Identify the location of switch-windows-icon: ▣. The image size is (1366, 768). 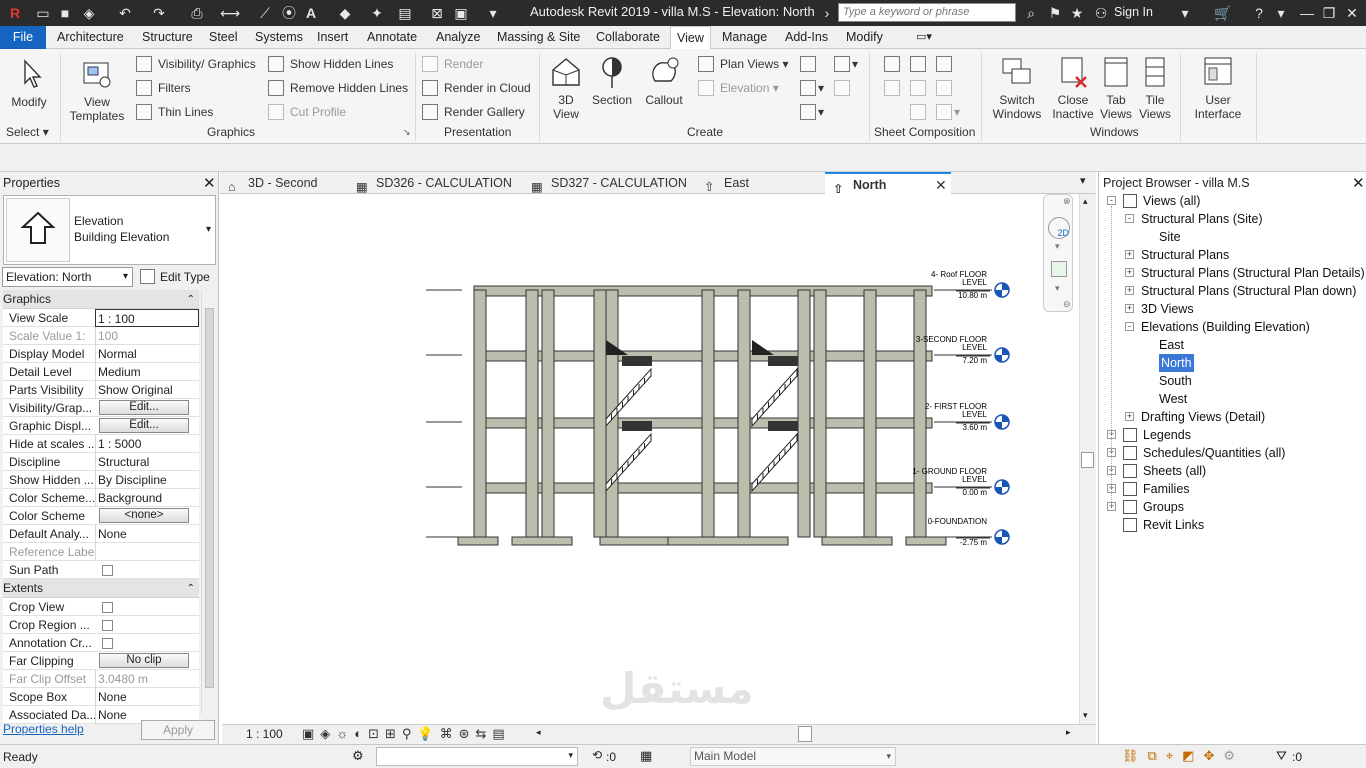
(461, 13).